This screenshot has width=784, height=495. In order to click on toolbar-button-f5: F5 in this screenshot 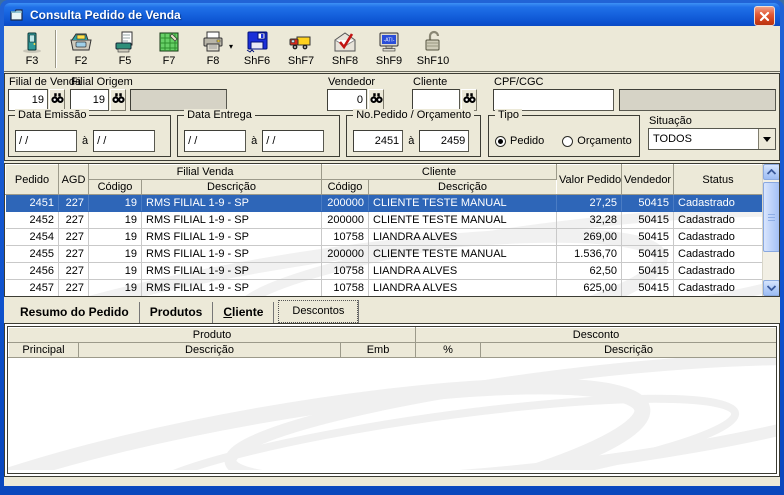, I will do `click(125, 47)`.